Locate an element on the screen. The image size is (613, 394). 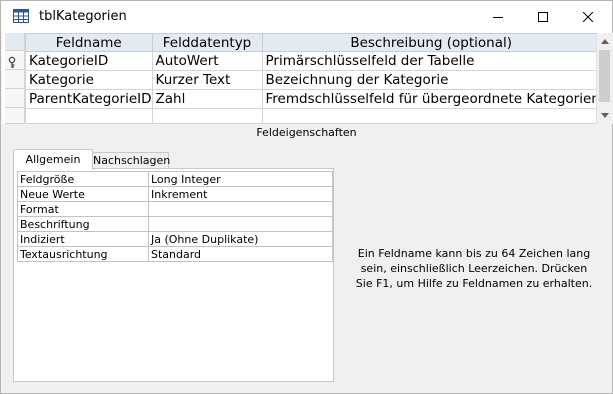
minimize-icon is located at coordinates (498, 17).